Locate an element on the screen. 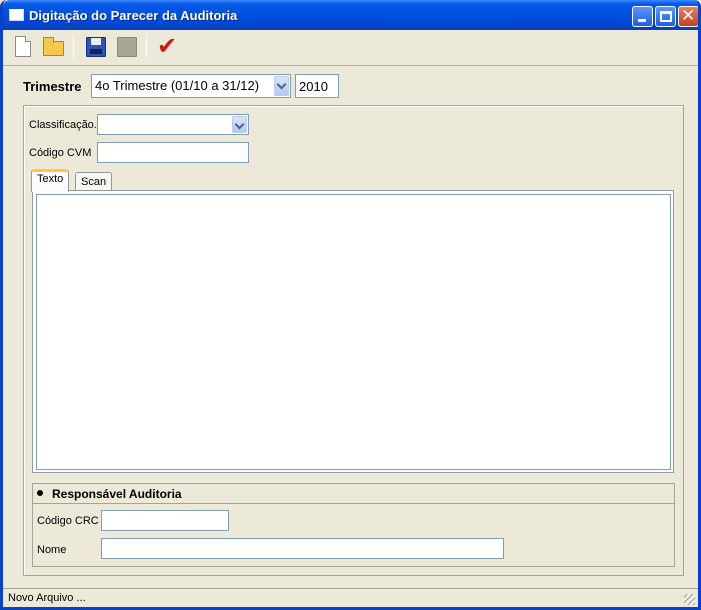 The width and height of the screenshot is (701, 610). save-button is located at coordinates (95, 47).